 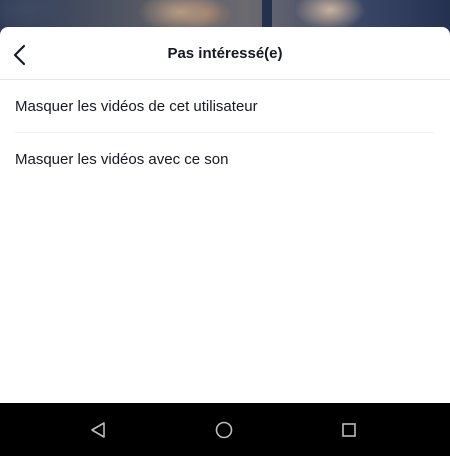 What do you see at coordinates (136, 106) in the screenshot?
I see `option-label: Masquer les vidéos de cet utilisateur` at bounding box center [136, 106].